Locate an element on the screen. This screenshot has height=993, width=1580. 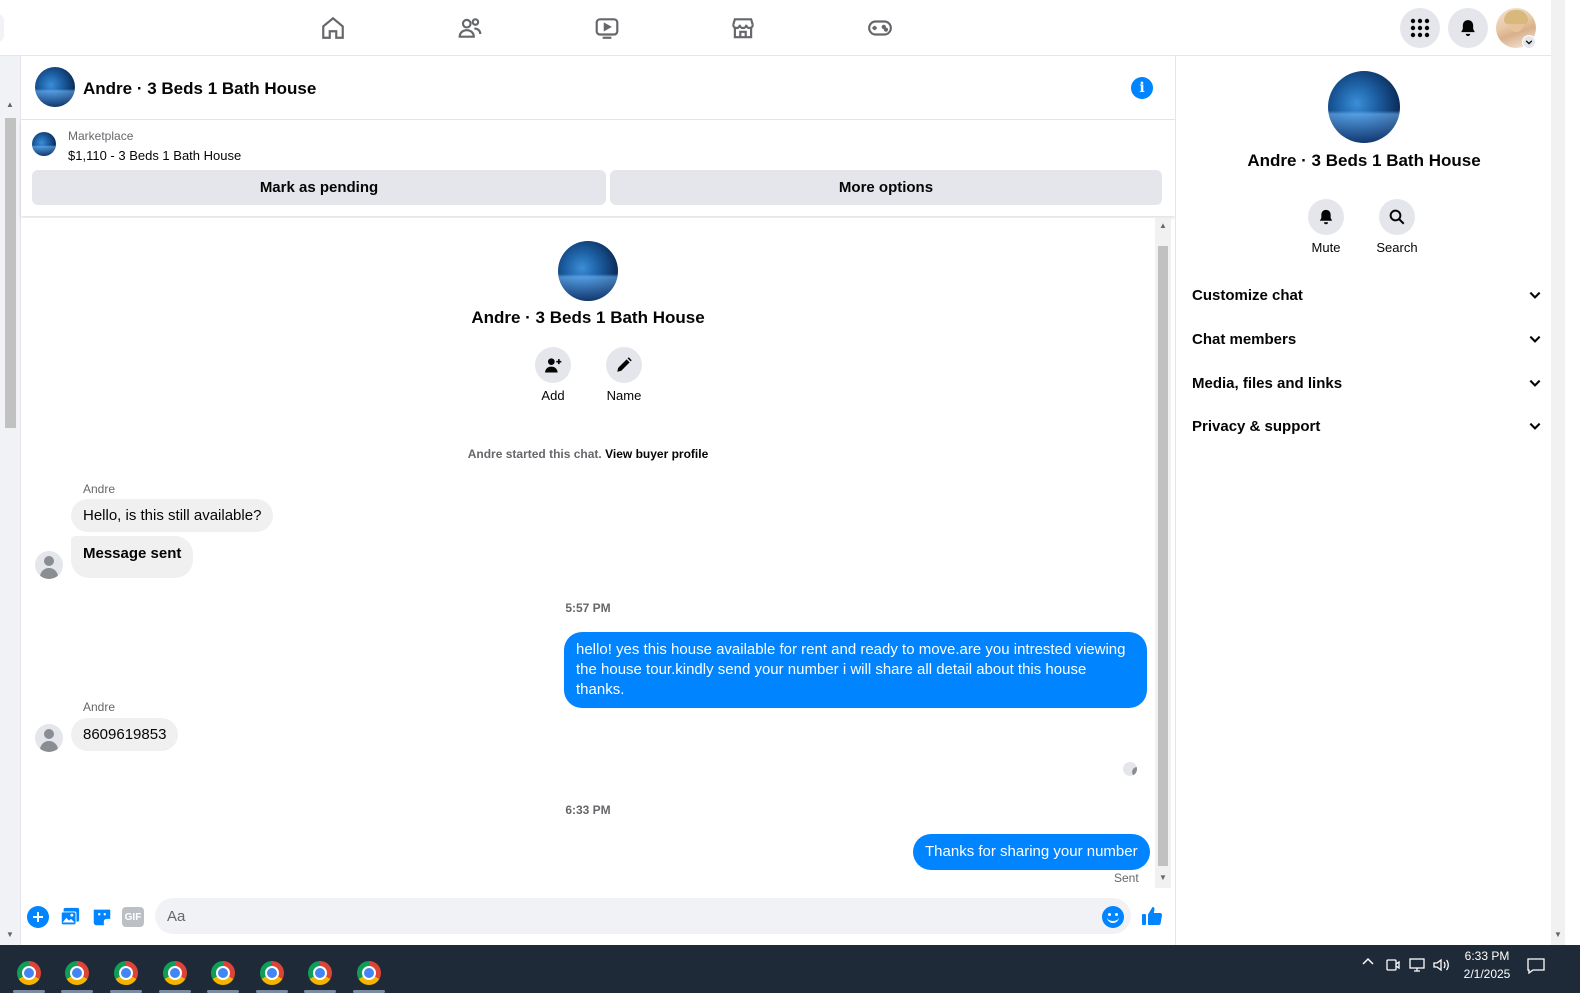
left-scrollbar-thumb is located at coordinates (10, 273).